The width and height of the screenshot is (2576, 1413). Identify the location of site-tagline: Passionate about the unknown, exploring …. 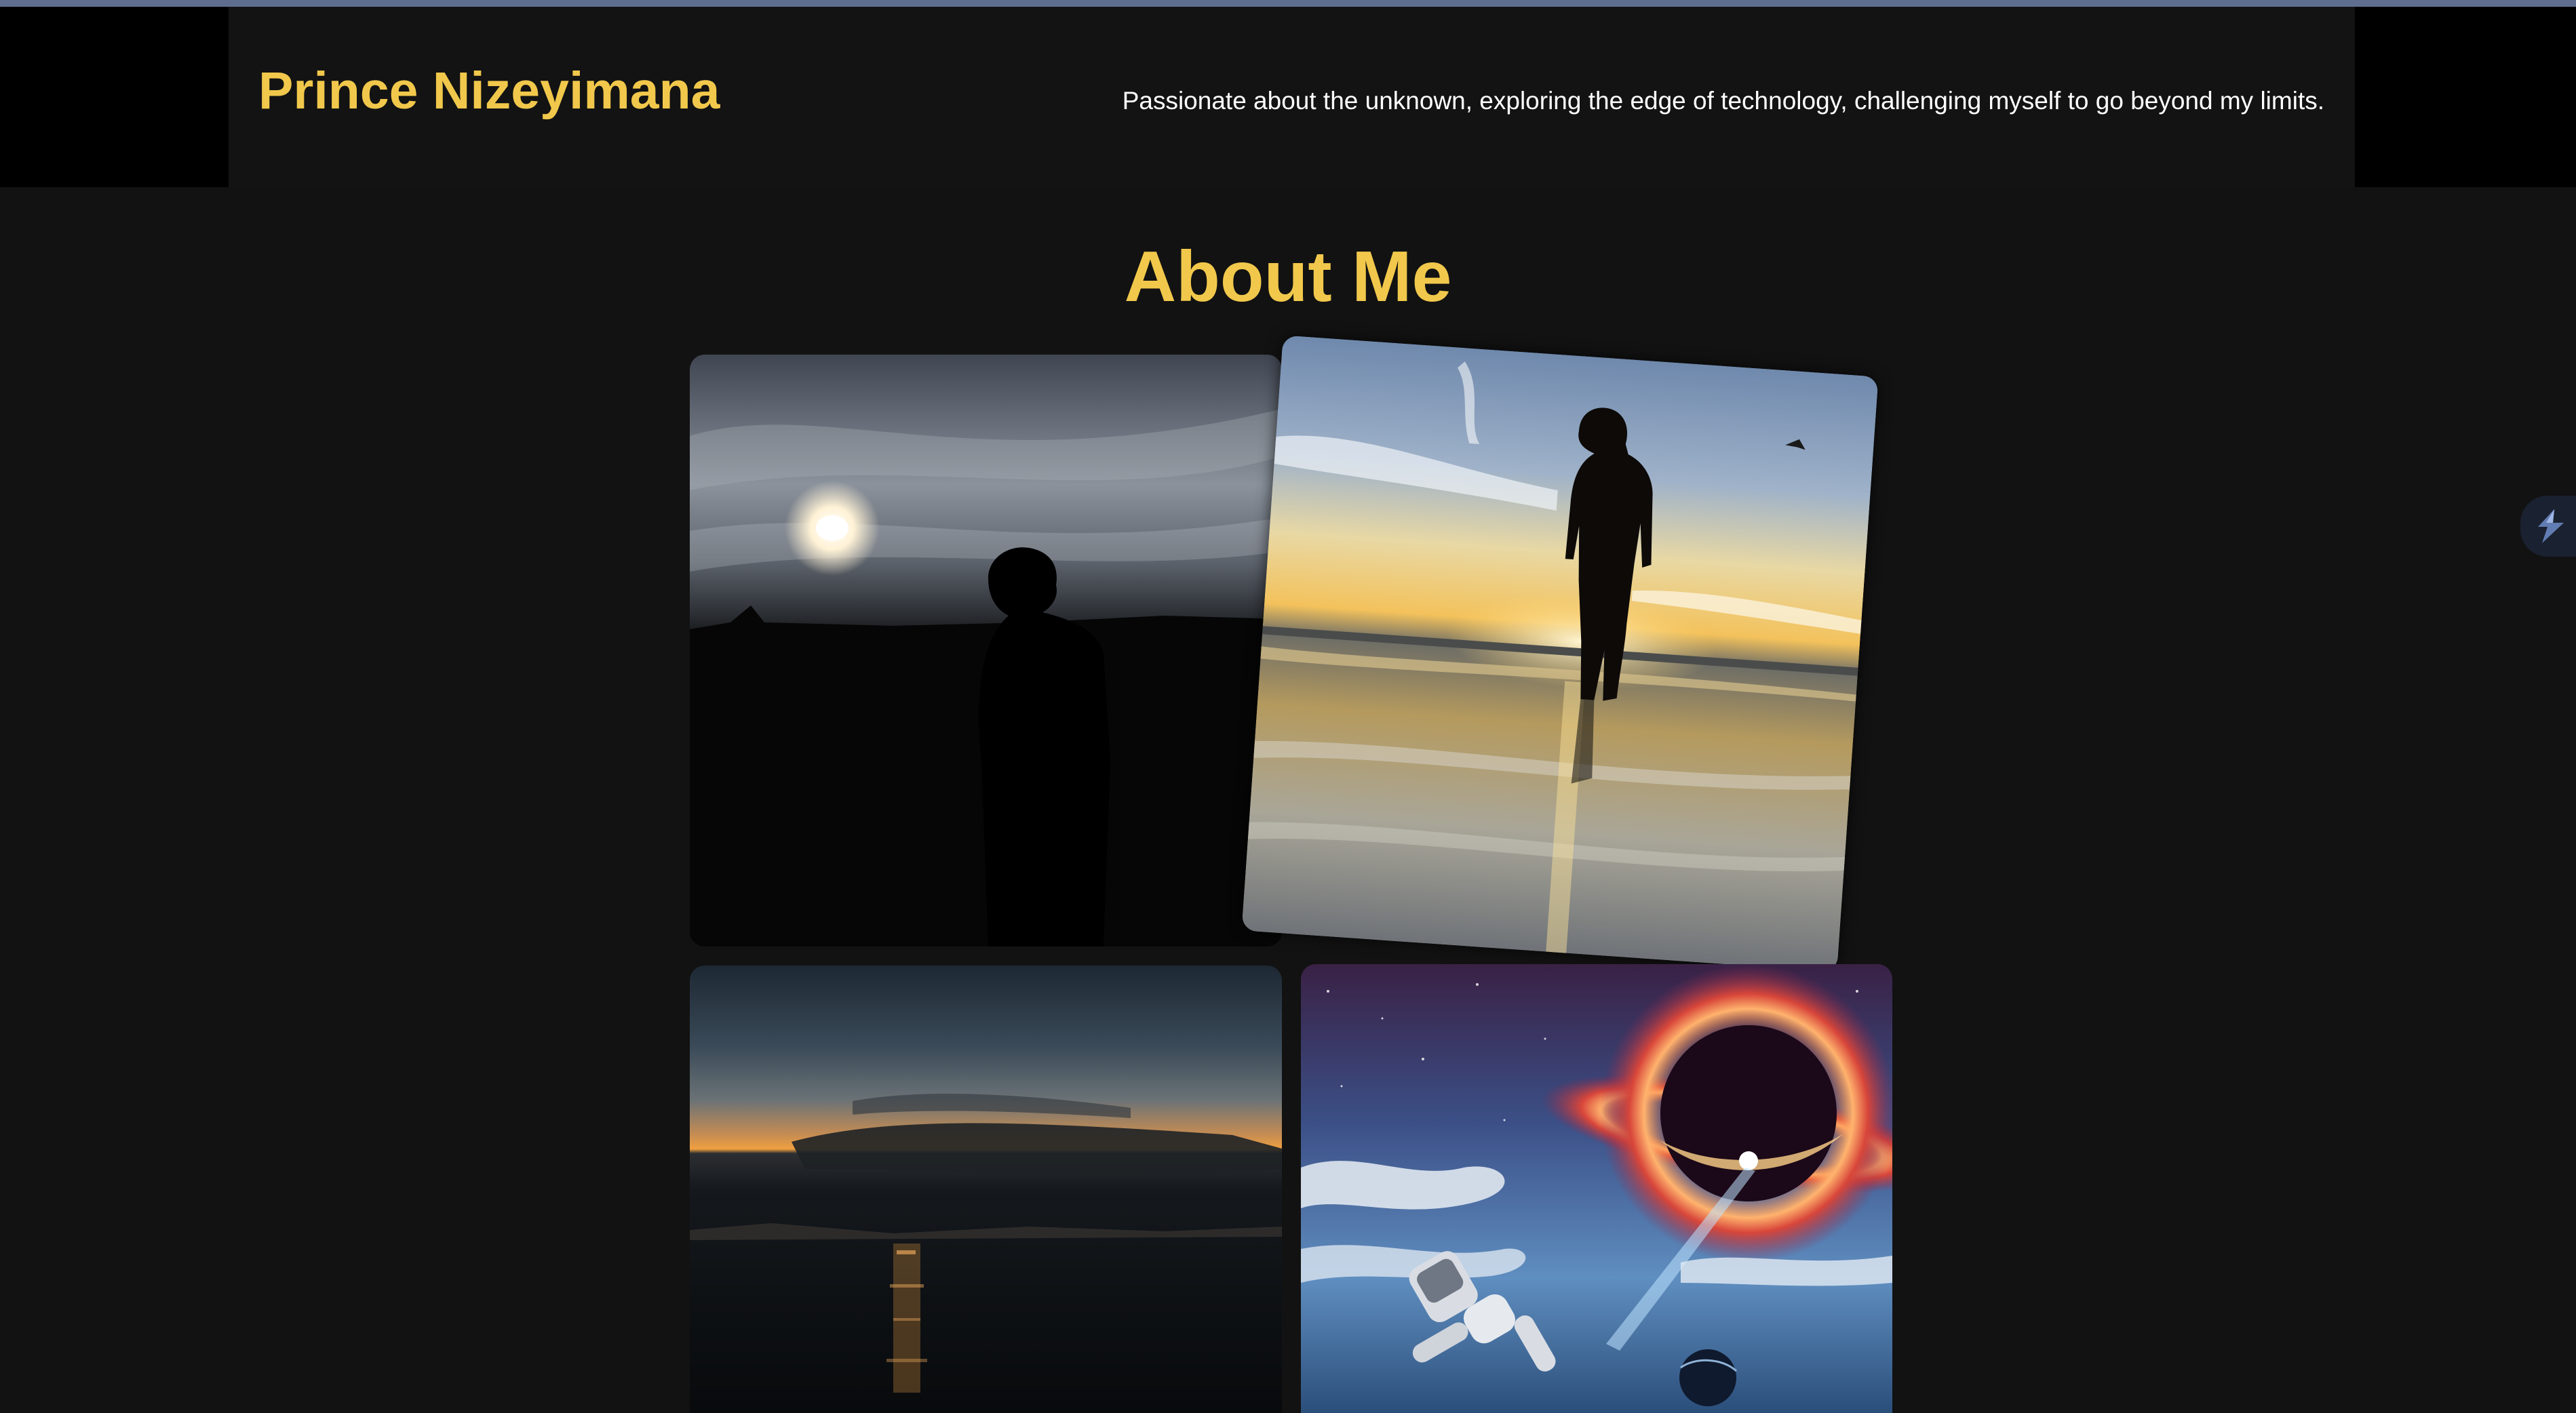
(1723, 101).